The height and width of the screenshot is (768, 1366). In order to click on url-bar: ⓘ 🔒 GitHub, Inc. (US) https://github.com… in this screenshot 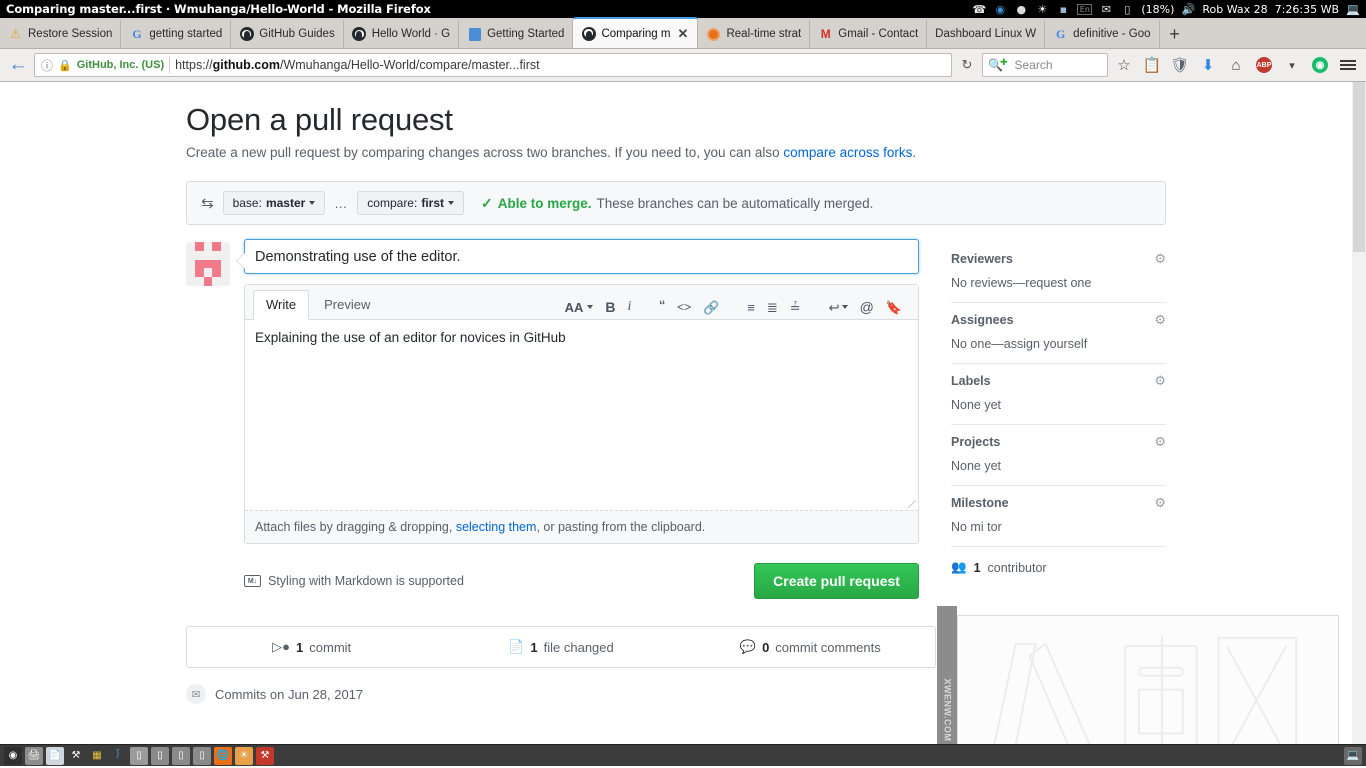, I will do `click(493, 65)`.